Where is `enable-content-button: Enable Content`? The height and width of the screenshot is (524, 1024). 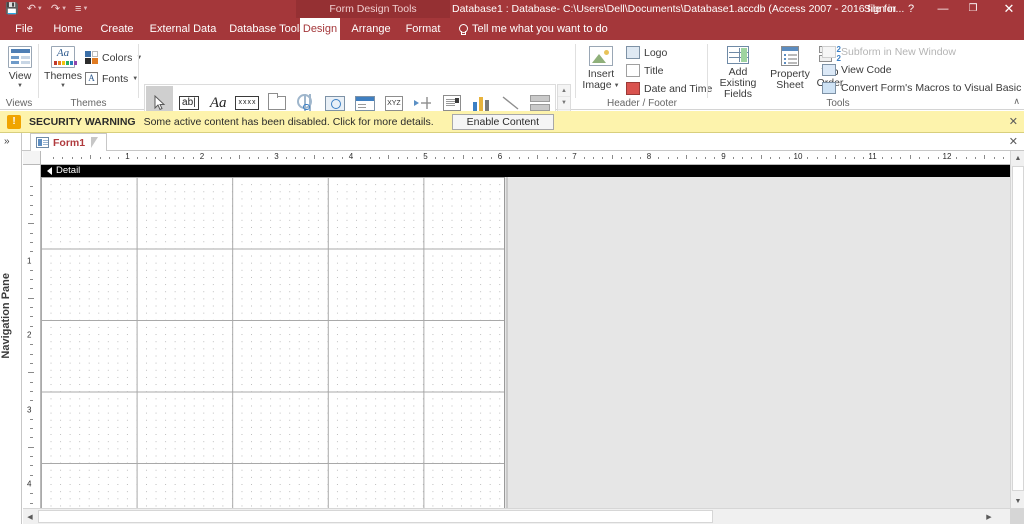 enable-content-button: Enable Content is located at coordinates (503, 121).